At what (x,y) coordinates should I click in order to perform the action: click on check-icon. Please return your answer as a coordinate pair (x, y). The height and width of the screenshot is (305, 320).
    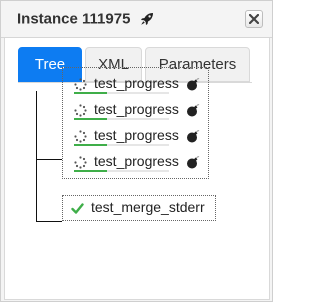
    Looking at the image, I should click on (77, 208).